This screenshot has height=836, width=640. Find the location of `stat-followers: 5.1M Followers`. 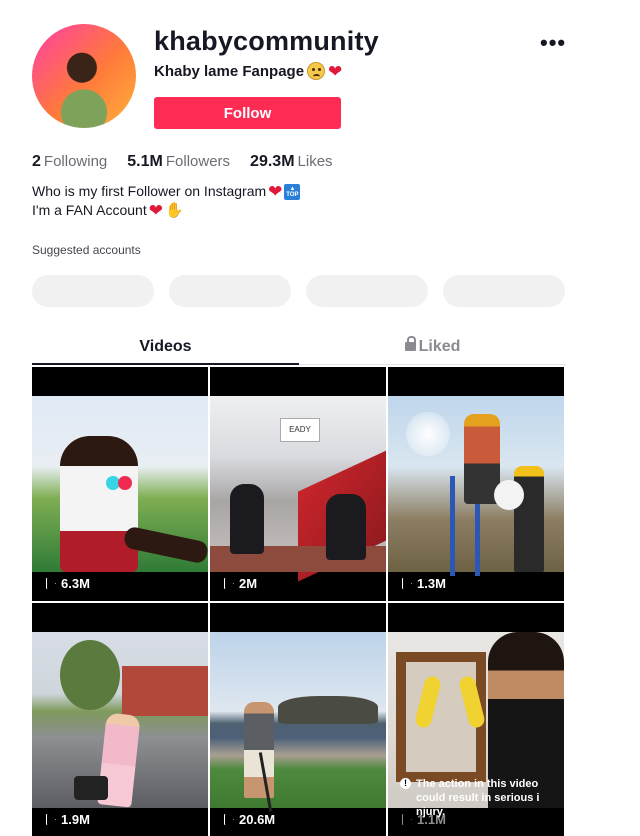

stat-followers: 5.1M Followers is located at coordinates (178, 162).